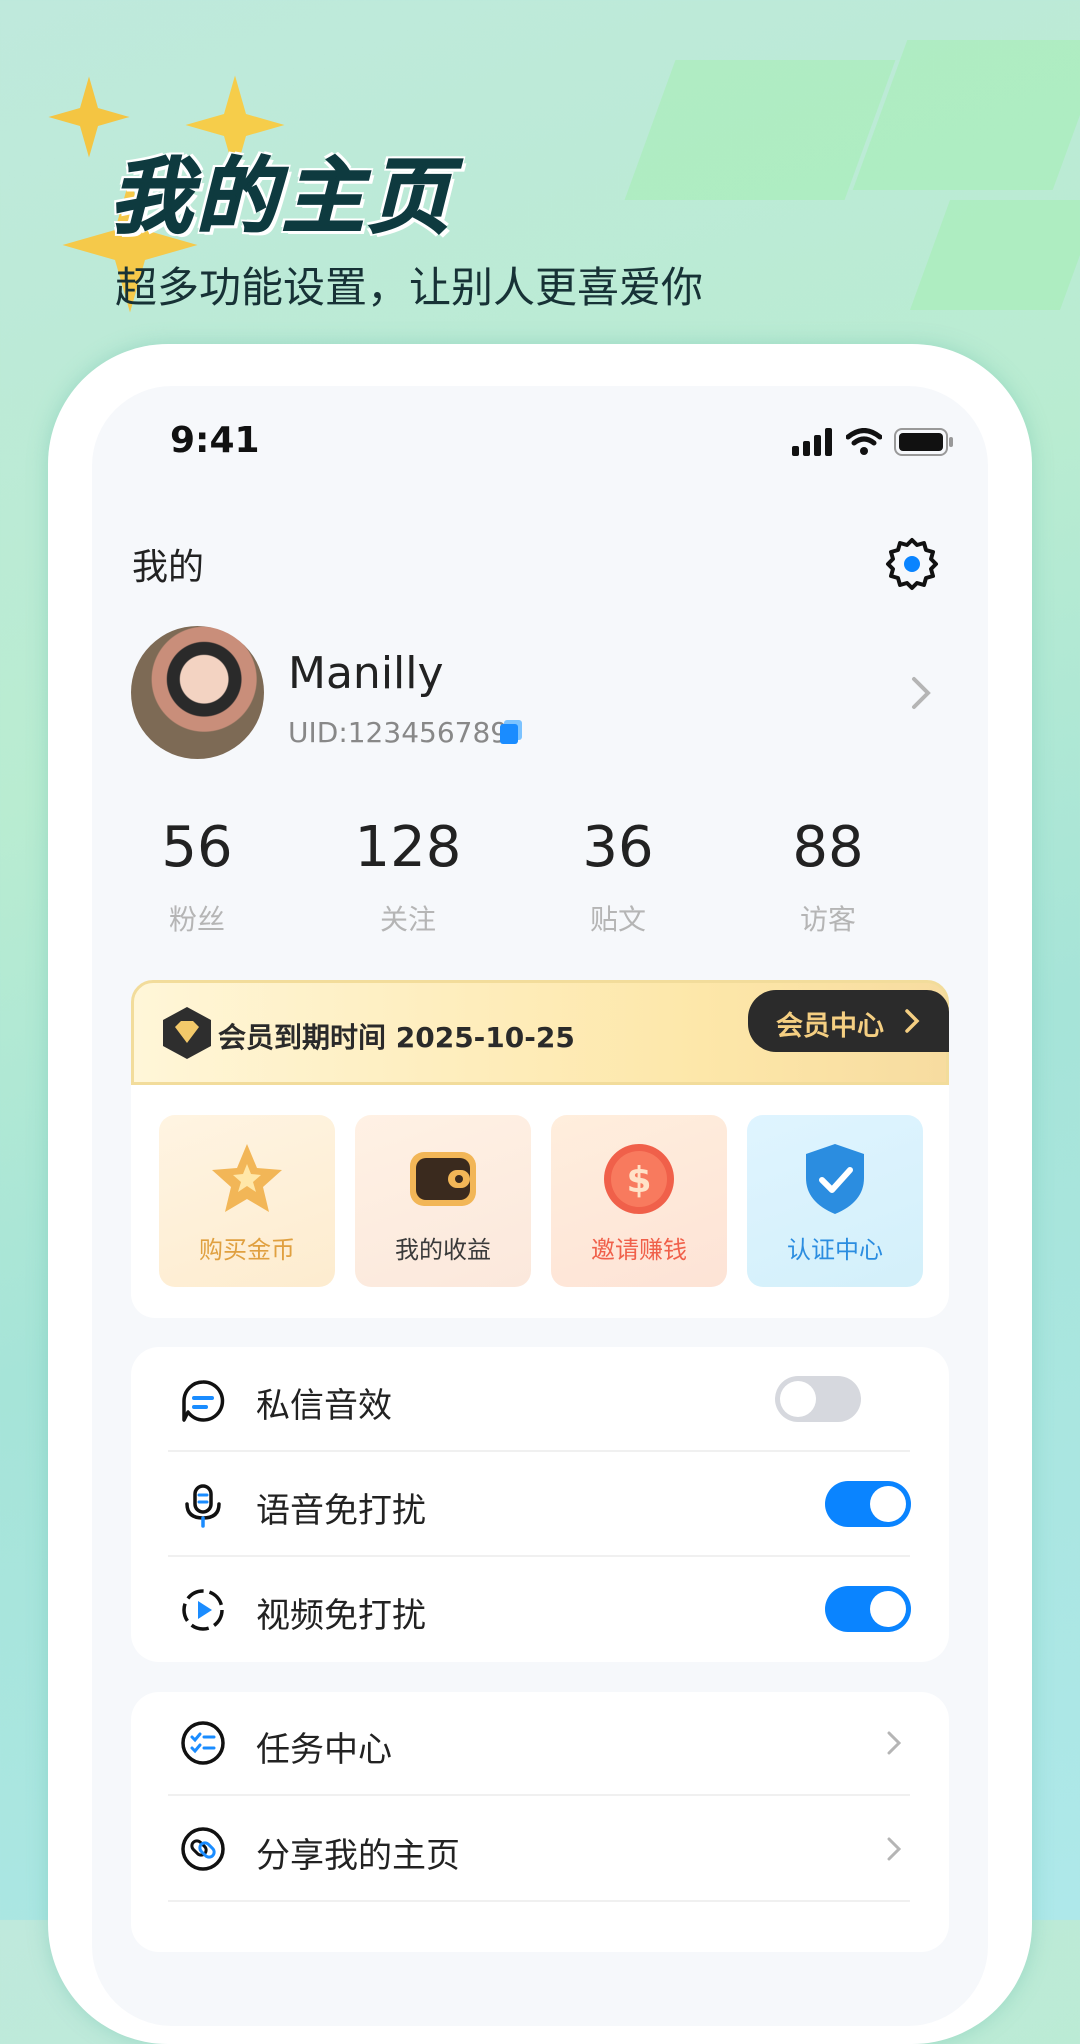 The image size is (1080, 2044). I want to click on stat-visitors-value: 88, so click(828, 847).